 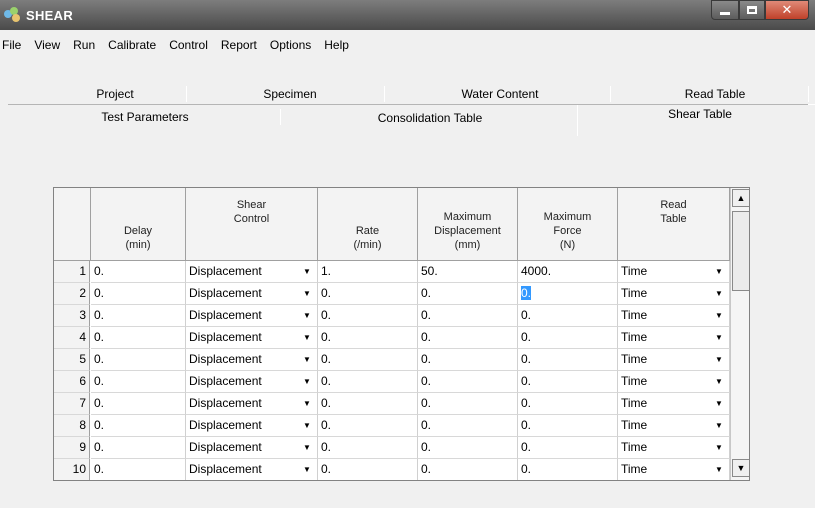 What do you see at coordinates (115, 94) in the screenshot?
I see `tab-project: Project` at bounding box center [115, 94].